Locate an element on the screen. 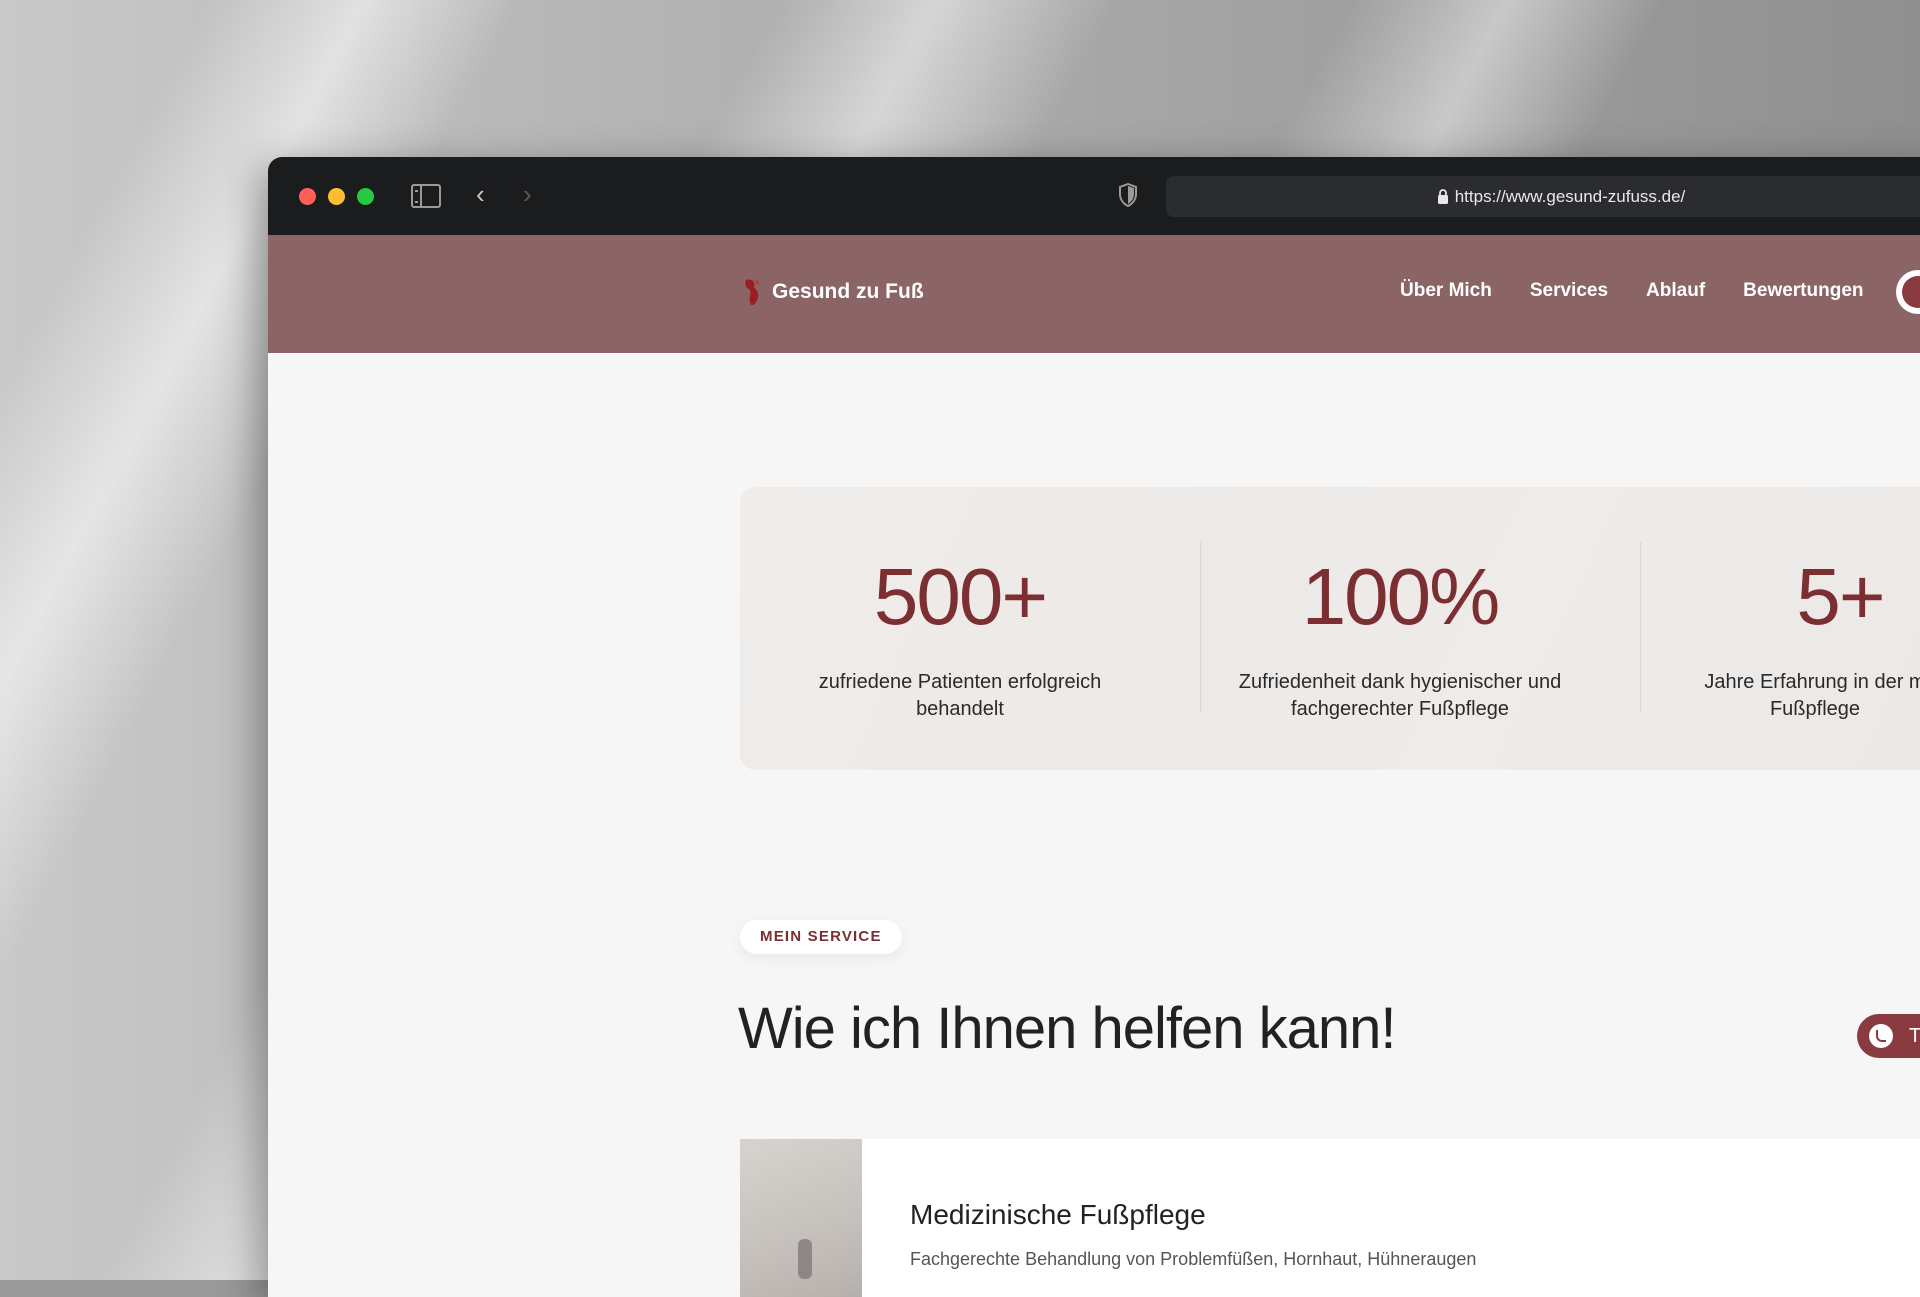 This screenshot has height=1297, width=1920. stat-value: 100% is located at coordinates (1401, 596).